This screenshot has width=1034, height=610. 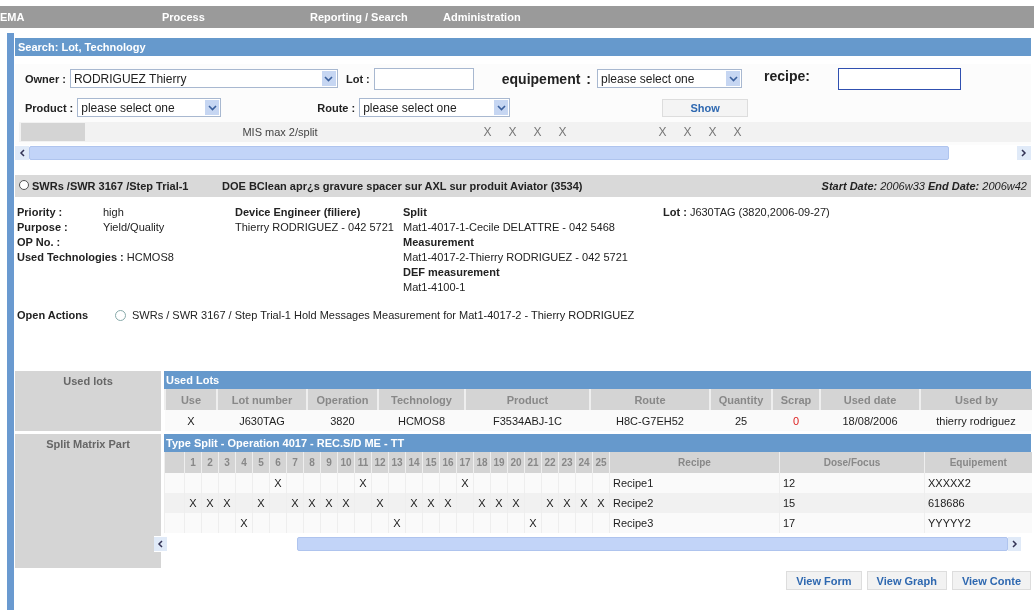 What do you see at coordinates (601, 462) in the screenshot?
I see `column-header: 25` at bounding box center [601, 462].